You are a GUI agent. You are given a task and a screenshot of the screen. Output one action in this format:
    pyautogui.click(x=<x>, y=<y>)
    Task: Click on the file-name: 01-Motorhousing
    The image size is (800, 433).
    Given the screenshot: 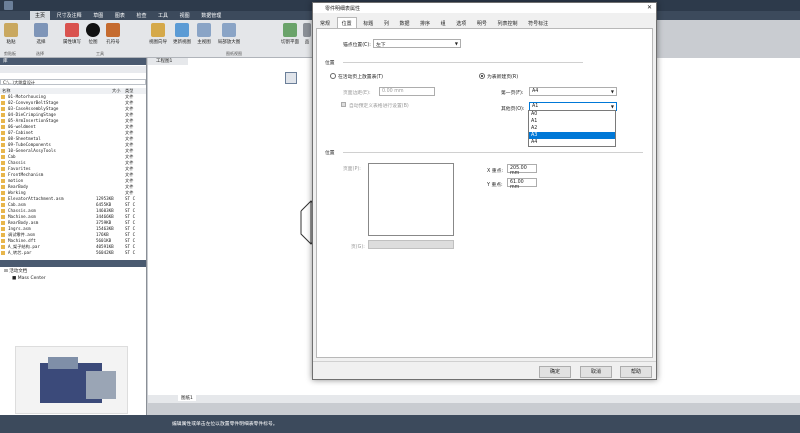 What is the action you would take?
    pyautogui.click(x=27, y=96)
    